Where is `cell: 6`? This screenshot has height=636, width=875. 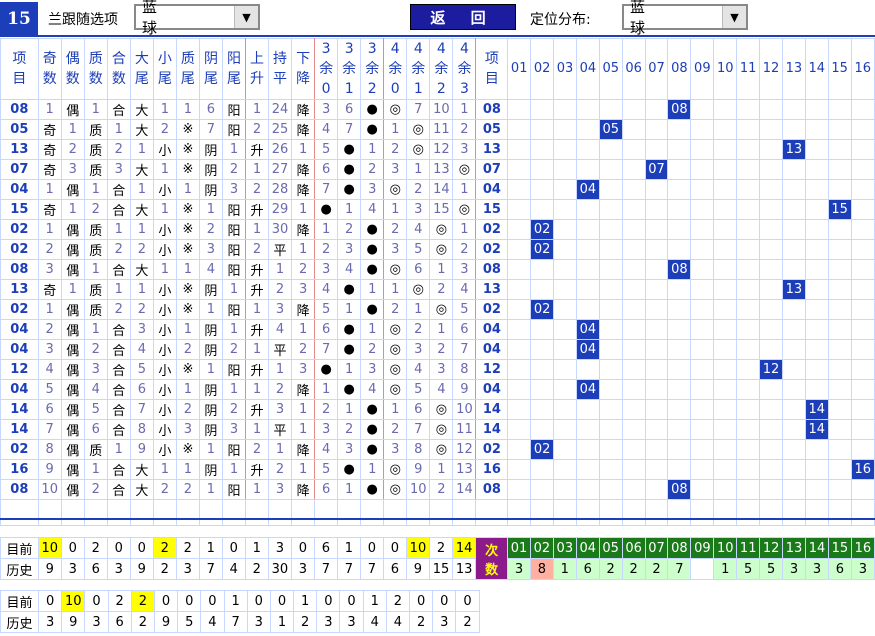
cell: 6 is located at coordinates (418, 409).